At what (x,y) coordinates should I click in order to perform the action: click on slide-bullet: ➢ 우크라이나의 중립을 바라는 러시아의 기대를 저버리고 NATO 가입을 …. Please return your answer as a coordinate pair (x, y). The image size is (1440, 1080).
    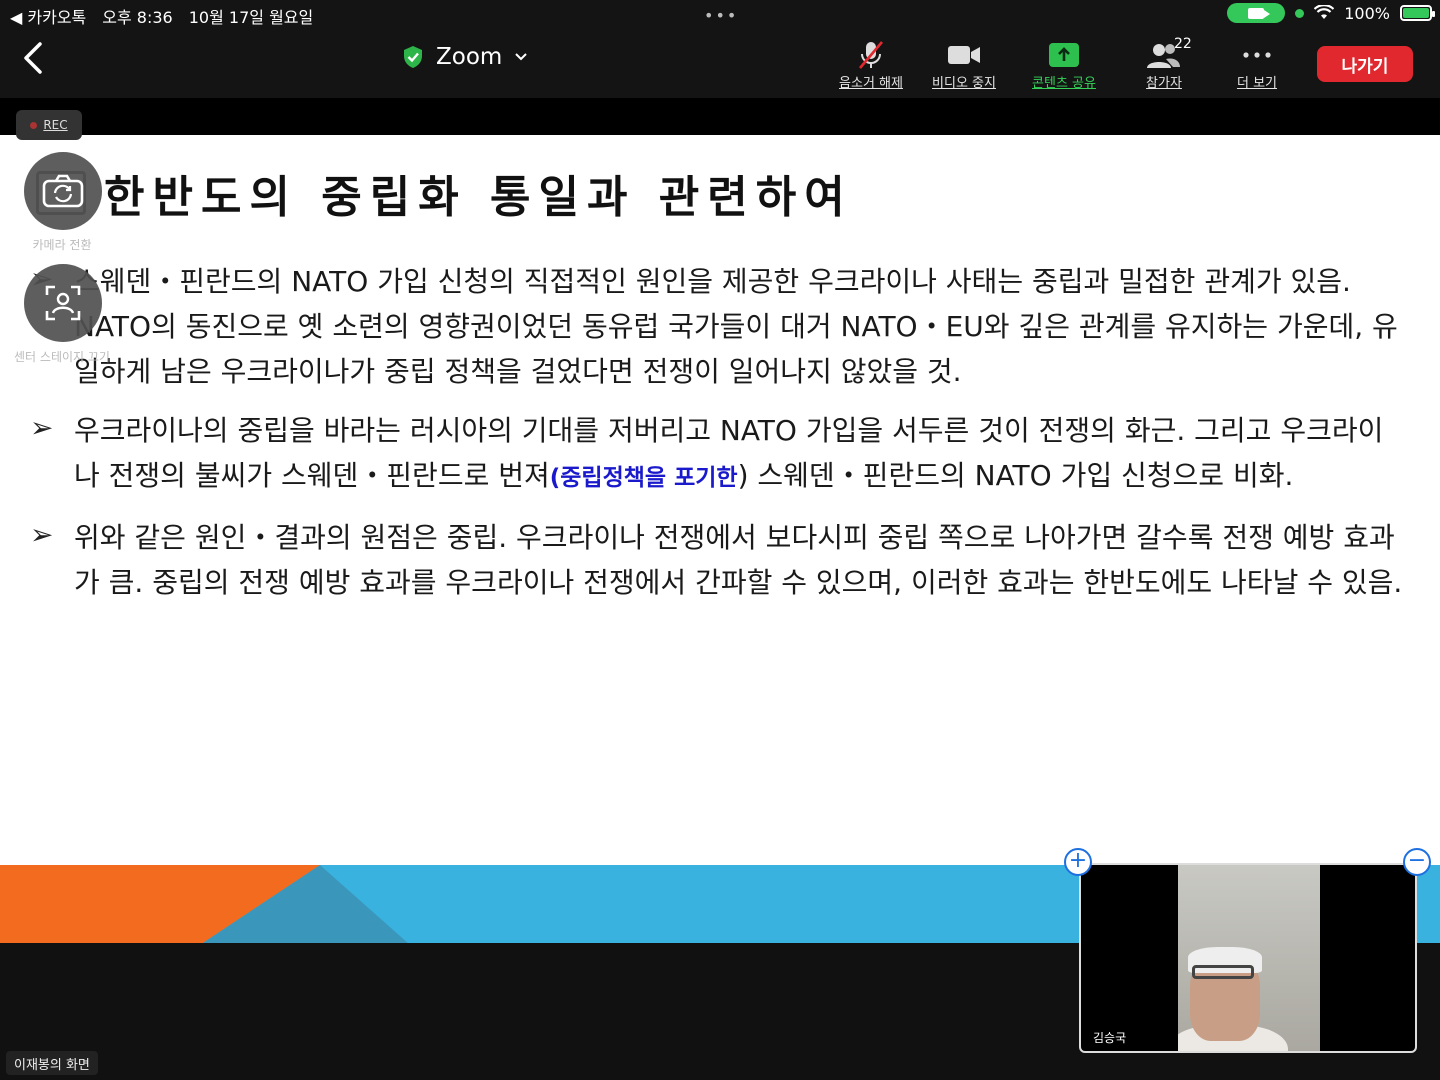
    Looking at the image, I should click on (725, 454).